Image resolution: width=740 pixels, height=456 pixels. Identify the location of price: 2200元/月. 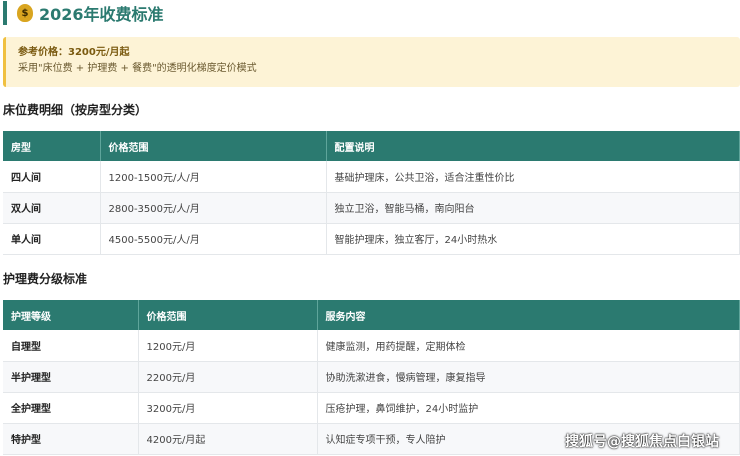
(228, 377).